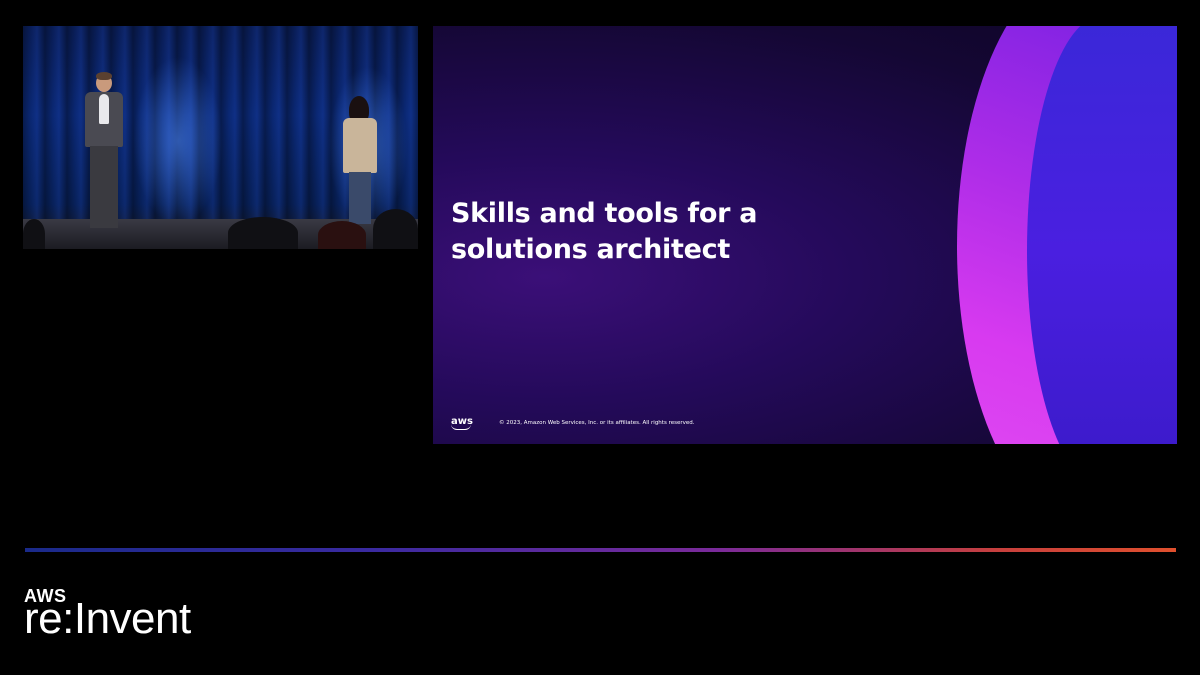 The width and height of the screenshot is (1200, 675). Describe the element at coordinates (590, 249) in the screenshot. I see `slide-title-line: solutions architect` at that location.